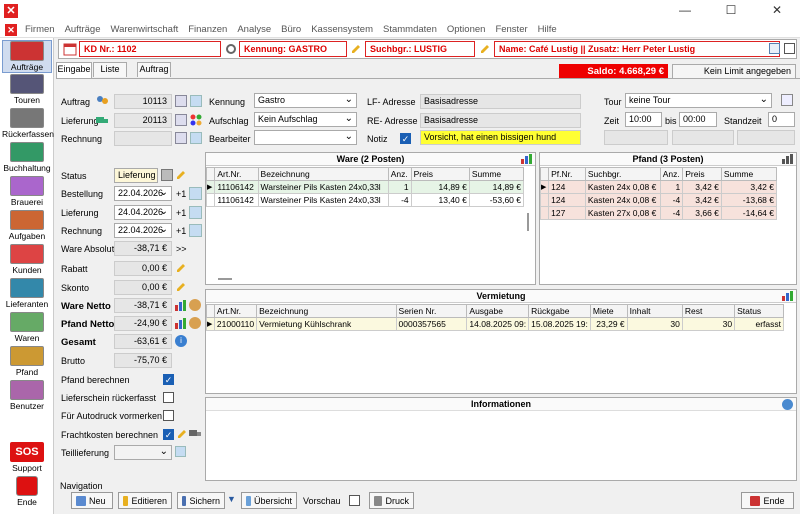  Describe the element at coordinates (291, 29) in the screenshot. I see `menu-büro: Büro` at that location.